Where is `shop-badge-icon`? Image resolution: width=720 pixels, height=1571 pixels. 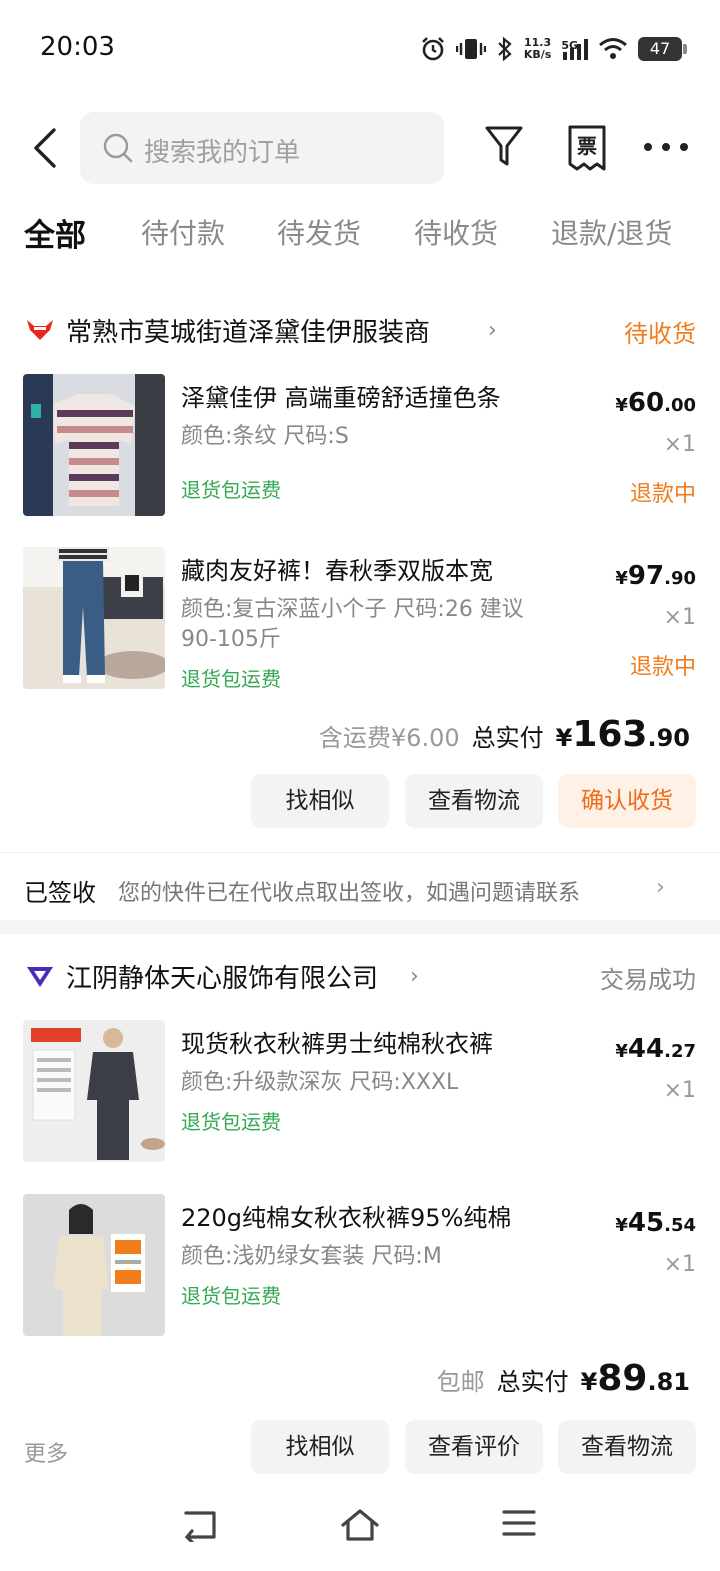
shop-badge-icon is located at coordinates (40, 977).